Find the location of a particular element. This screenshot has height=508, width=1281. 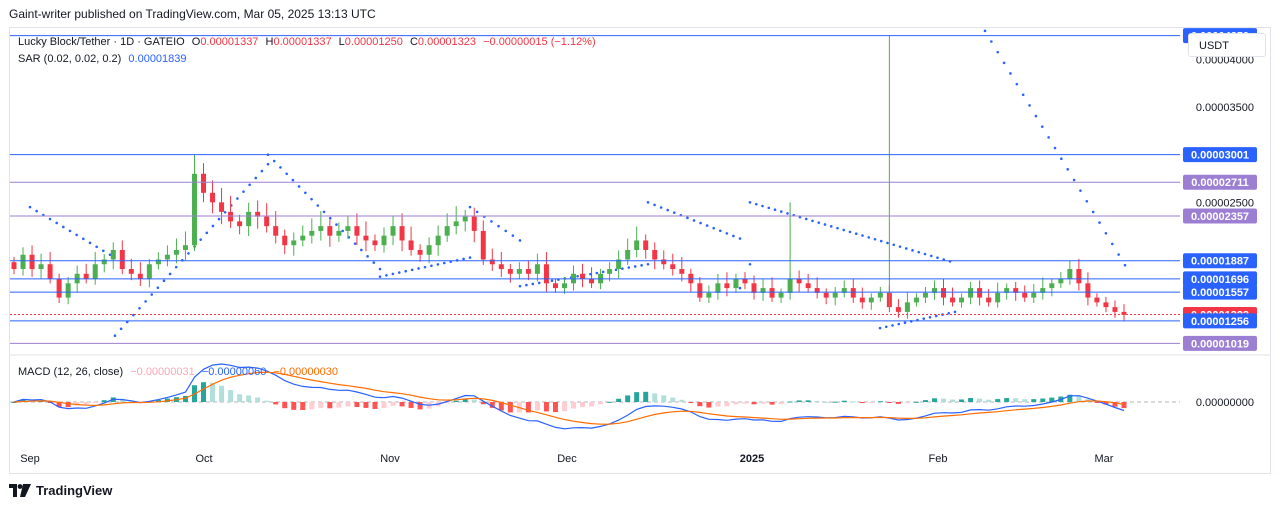

macd-hist-value: −0.00000031 is located at coordinates (162, 372).